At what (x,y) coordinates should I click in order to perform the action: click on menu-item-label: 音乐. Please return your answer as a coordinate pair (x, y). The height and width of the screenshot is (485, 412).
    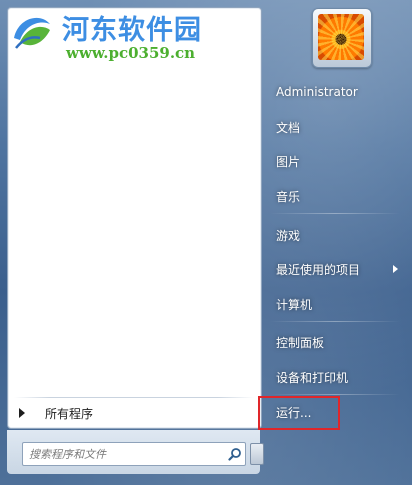
    Looking at the image, I should click on (288, 196).